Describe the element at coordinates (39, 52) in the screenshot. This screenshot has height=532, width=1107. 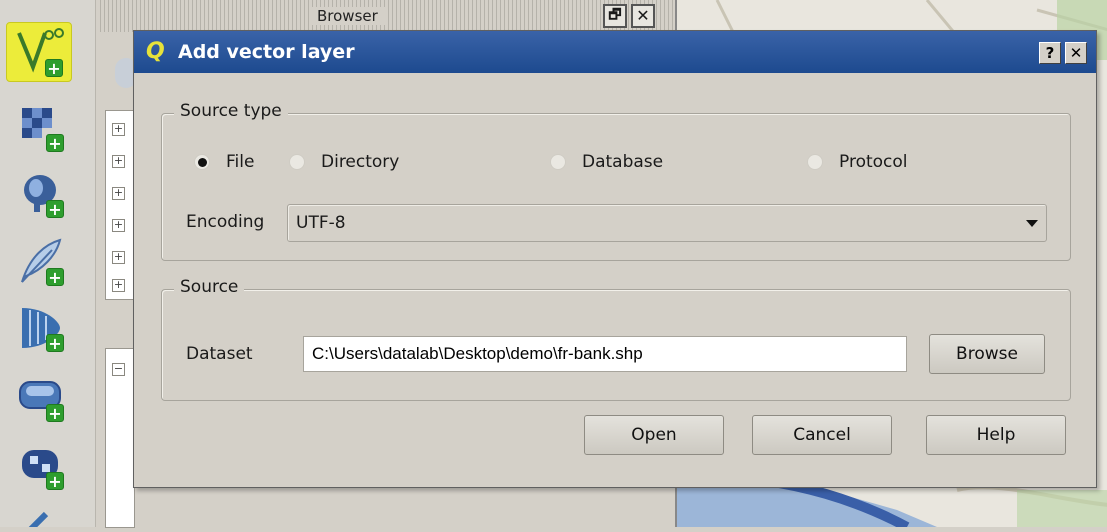
I see `add-vector-layer-button: +` at that location.